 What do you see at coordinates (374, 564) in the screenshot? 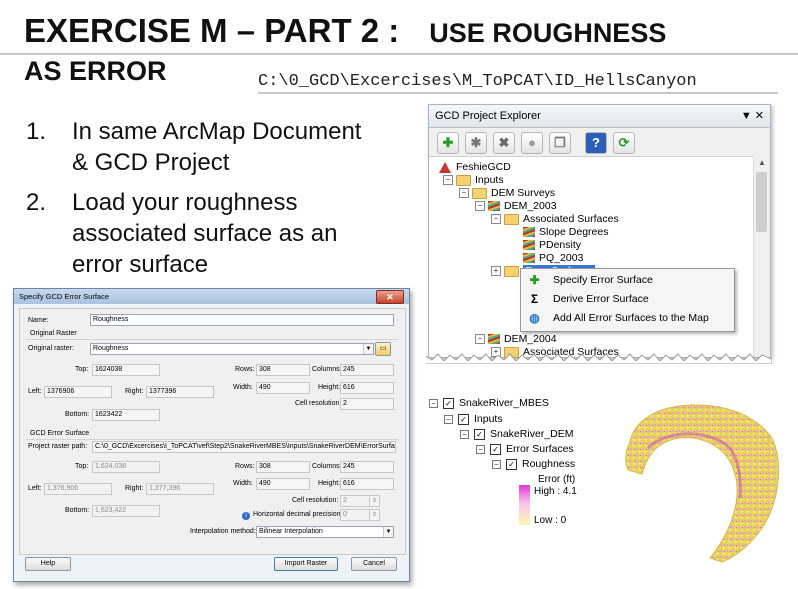
I see `cancel-button: Cancel` at bounding box center [374, 564].